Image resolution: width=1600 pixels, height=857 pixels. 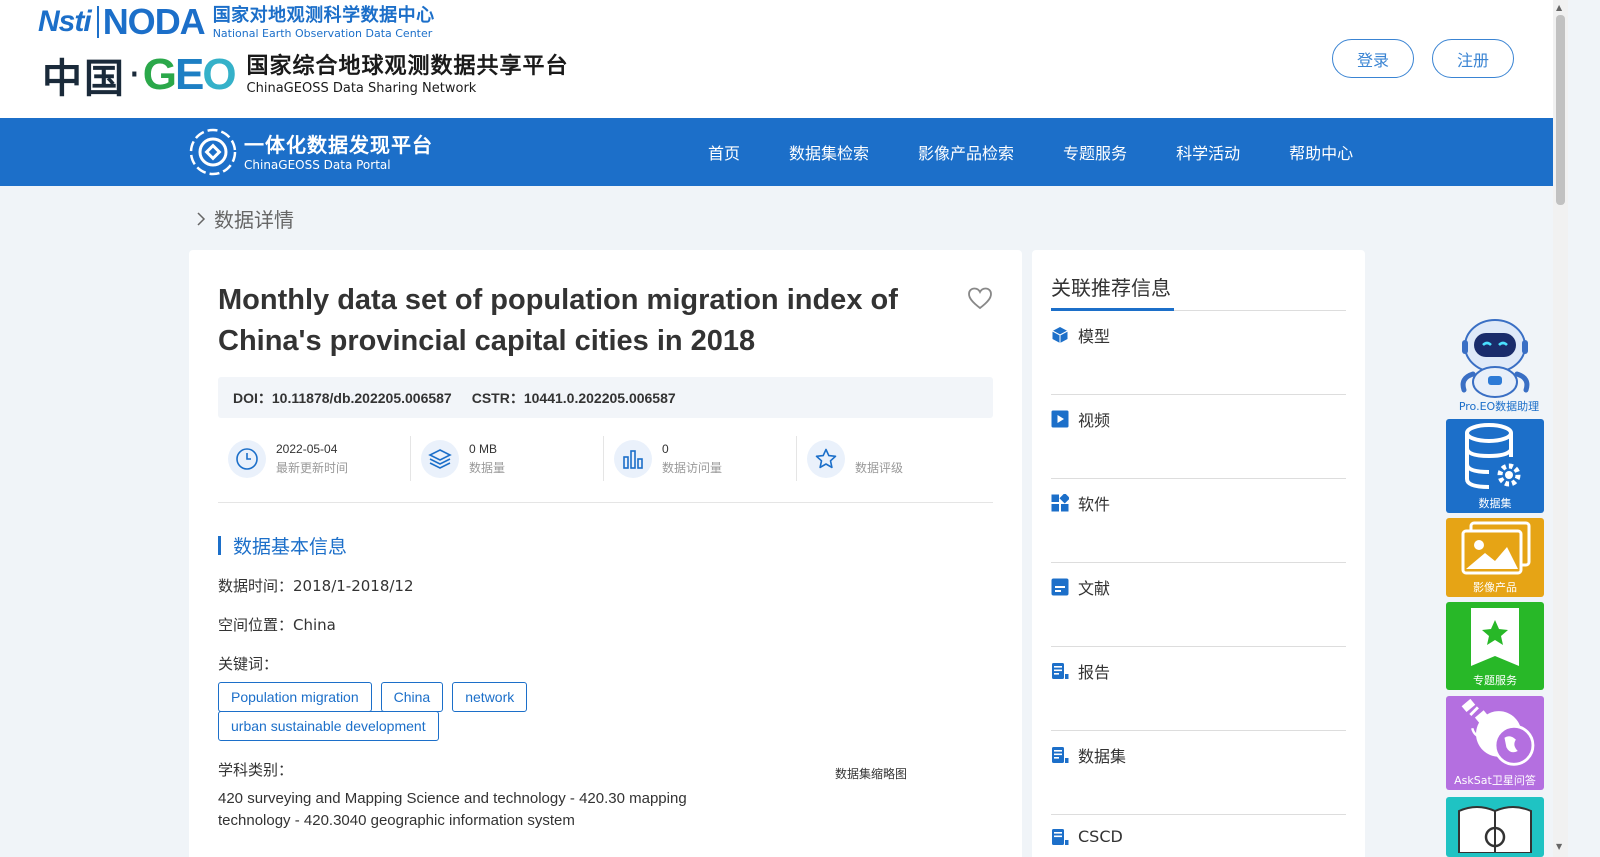 I want to click on nav-item-dataset-search: 数据集检索, so click(x=829, y=152).